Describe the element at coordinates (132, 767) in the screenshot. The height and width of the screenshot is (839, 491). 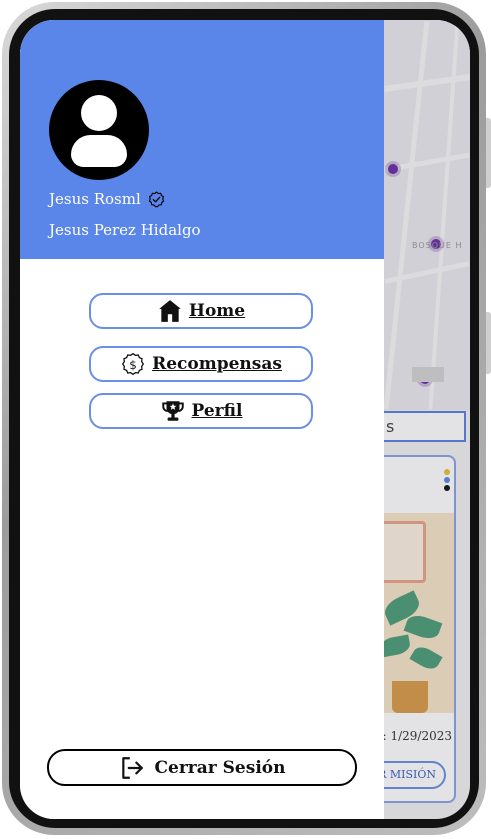
I see `logout-icon` at that location.